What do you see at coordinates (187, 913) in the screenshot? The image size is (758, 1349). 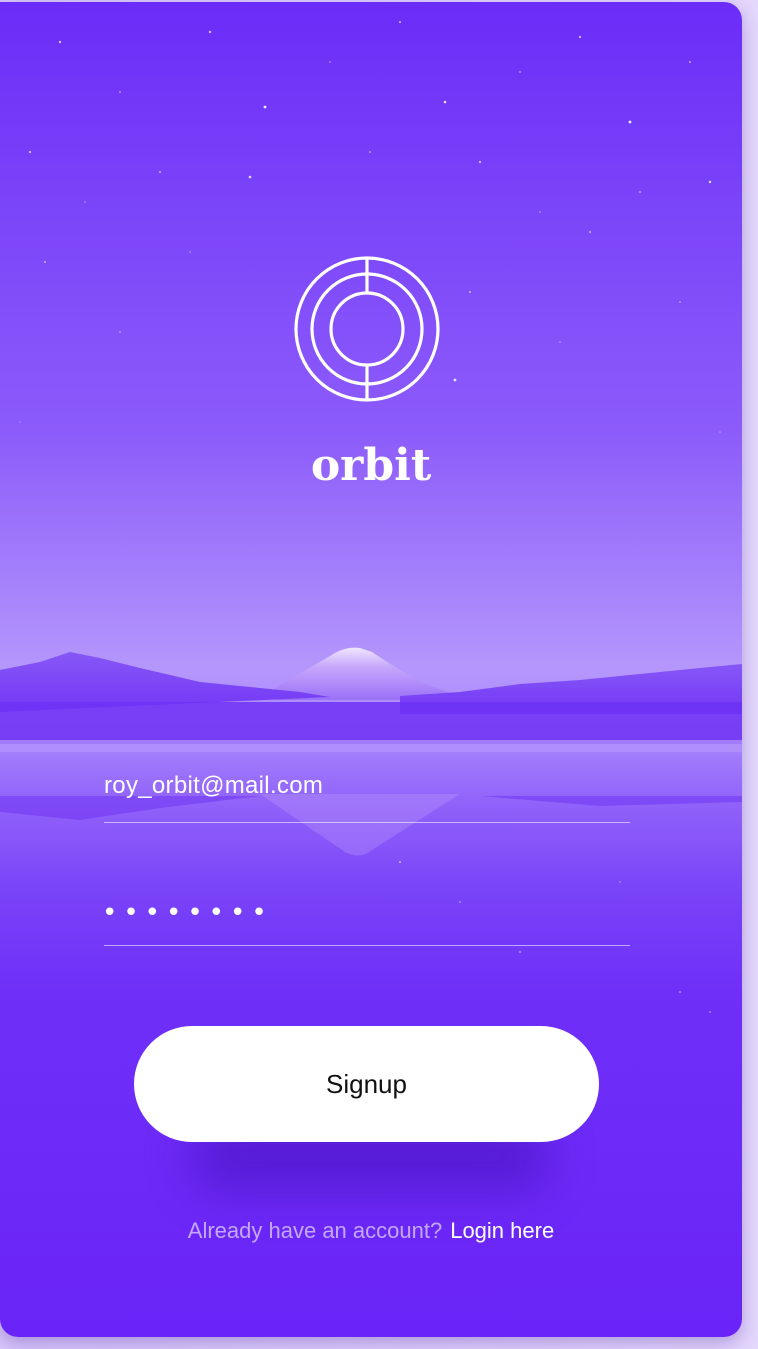 I see `password-value: ••••••••` at bounding box center [187, 913].